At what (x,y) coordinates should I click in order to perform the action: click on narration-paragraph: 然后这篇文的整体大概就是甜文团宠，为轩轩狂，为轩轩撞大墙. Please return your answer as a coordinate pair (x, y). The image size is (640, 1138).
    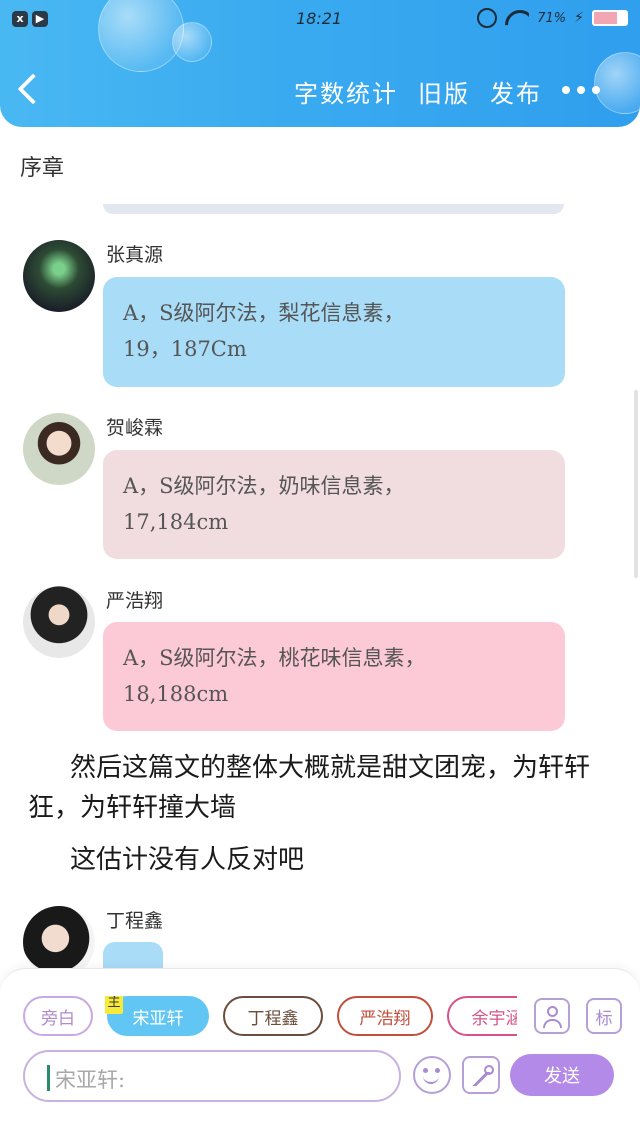
    Looking at the image, I should click on (320, 788).